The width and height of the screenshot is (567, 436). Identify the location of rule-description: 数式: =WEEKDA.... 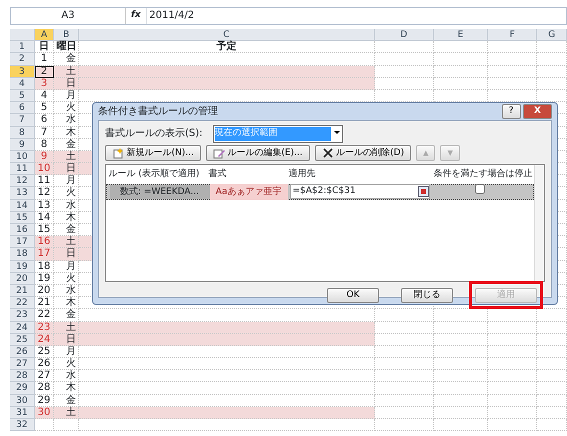
(160, 191).